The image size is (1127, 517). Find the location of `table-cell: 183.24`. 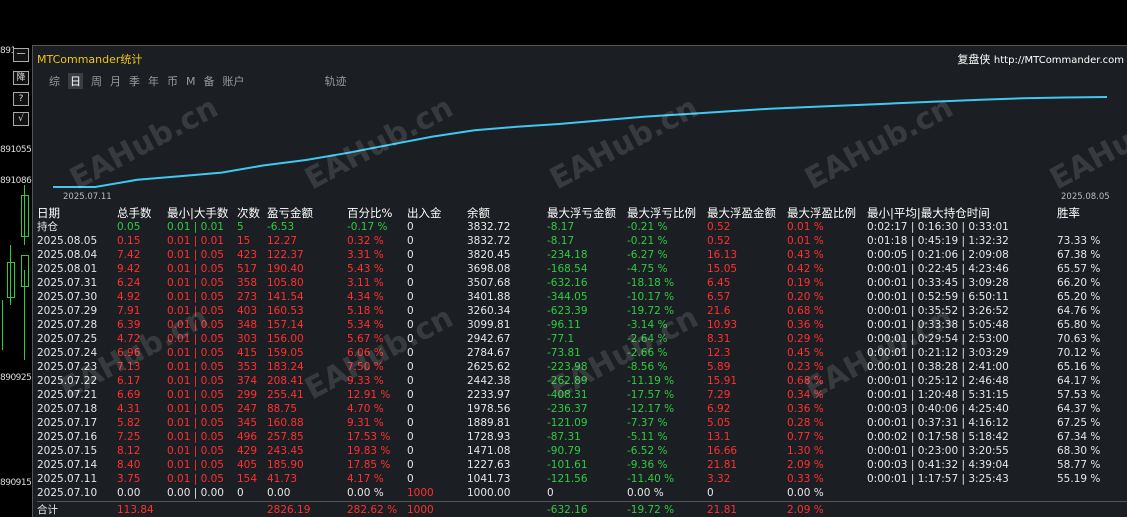

table-cell: 183.24 is located at coordinates (285, 367).